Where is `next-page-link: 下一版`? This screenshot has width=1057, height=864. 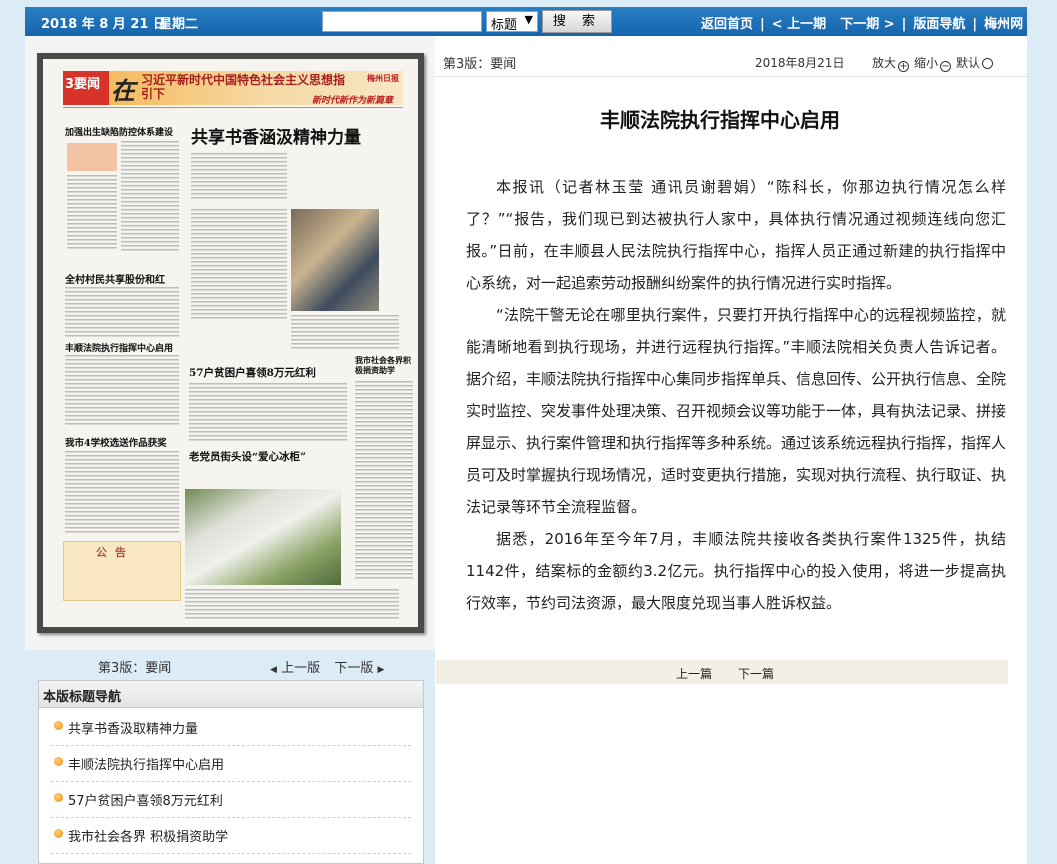
next-page-link: 下一版 is located at coordinates (353, 668).